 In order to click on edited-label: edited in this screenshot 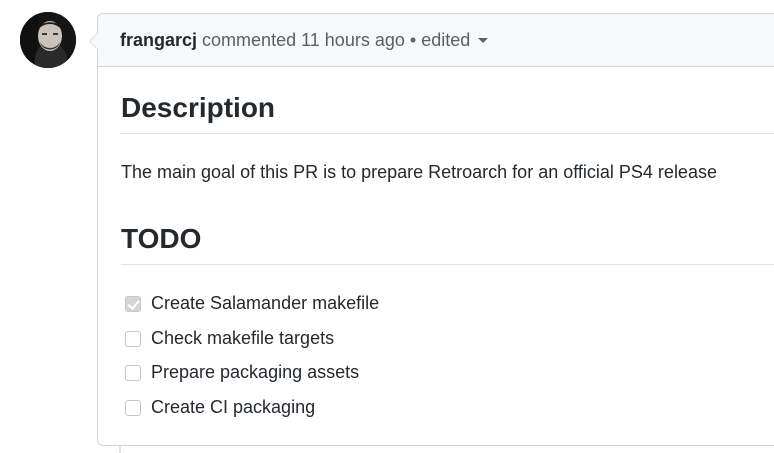, I will do `click(446, 40)`.